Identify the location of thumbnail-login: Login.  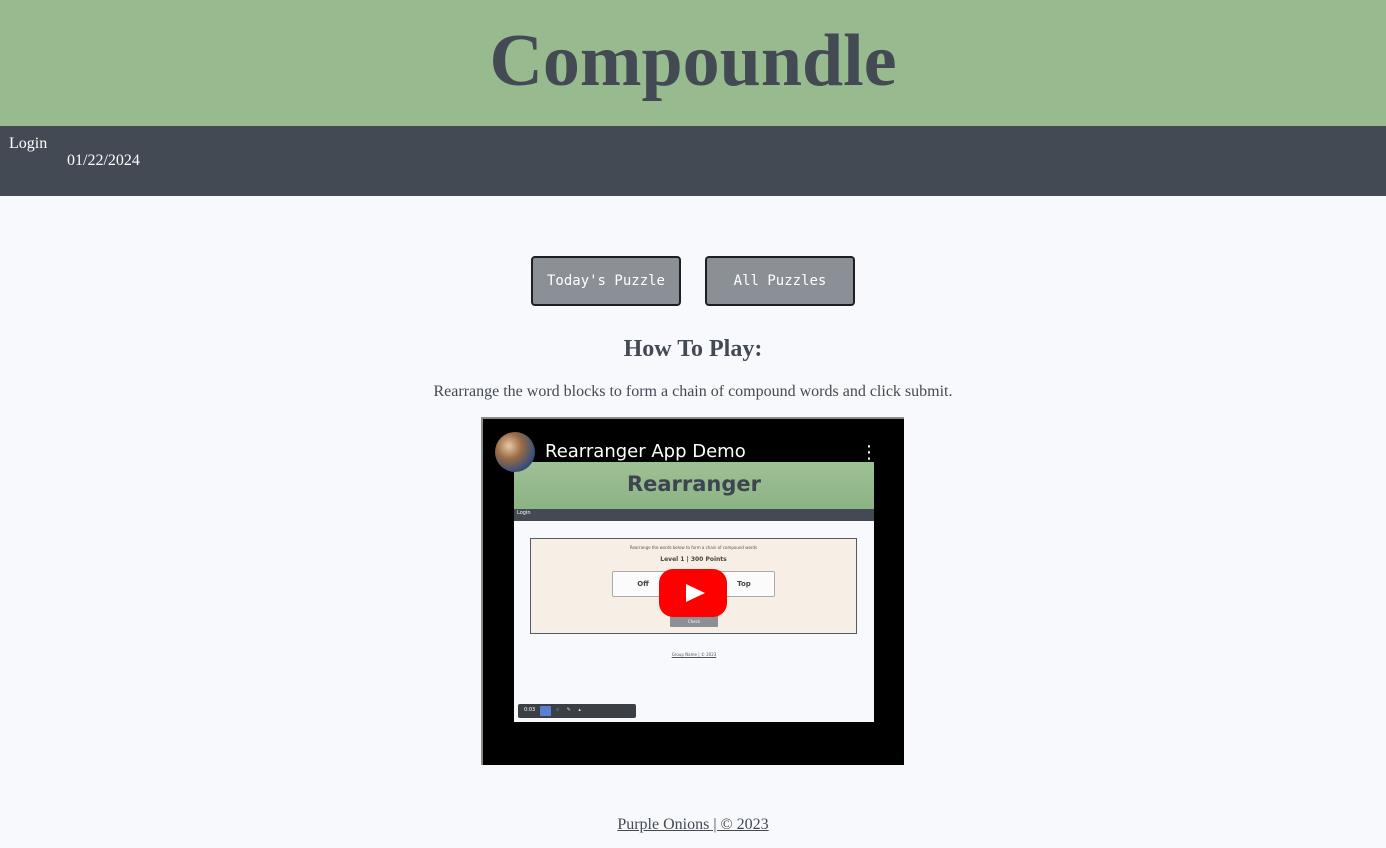
(524, 513).